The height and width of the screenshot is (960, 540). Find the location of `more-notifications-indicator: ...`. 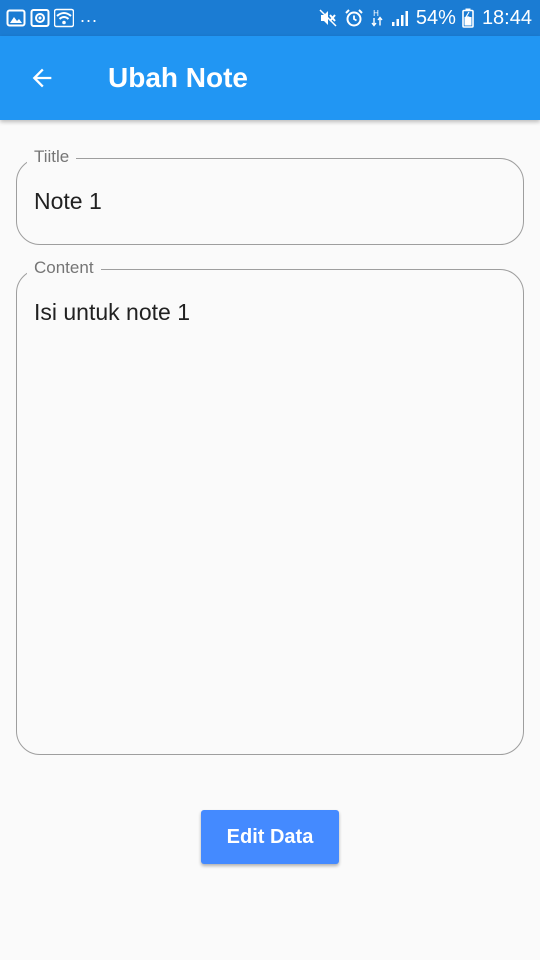

more-notifications-indicator: ... is located at coordinates (89, 15).